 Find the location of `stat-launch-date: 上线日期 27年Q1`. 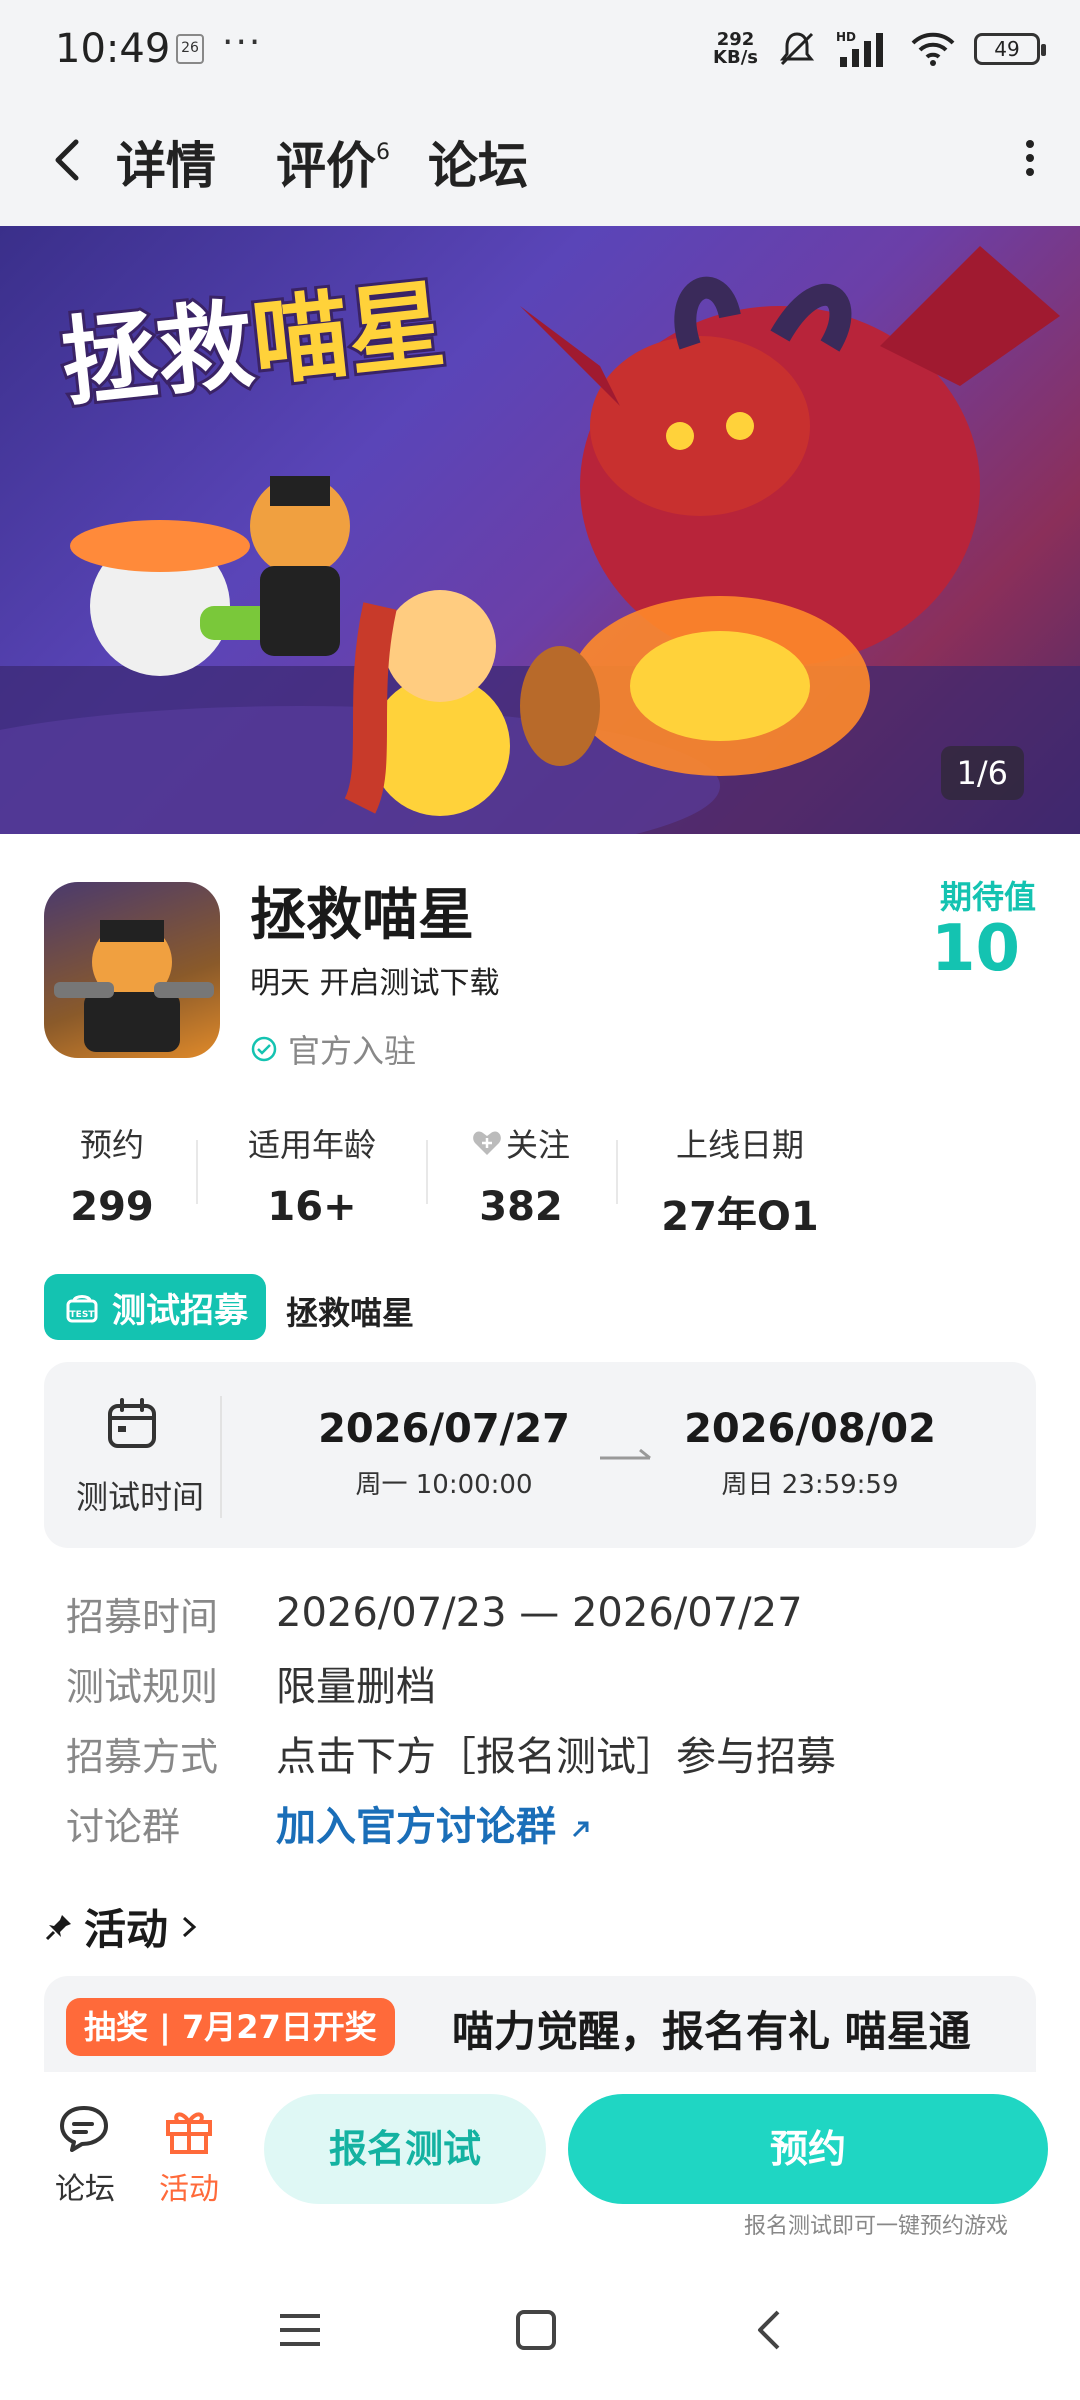

stat-launch-date: 上线日期 27年Q1 is located at coordinates (740, 1175).